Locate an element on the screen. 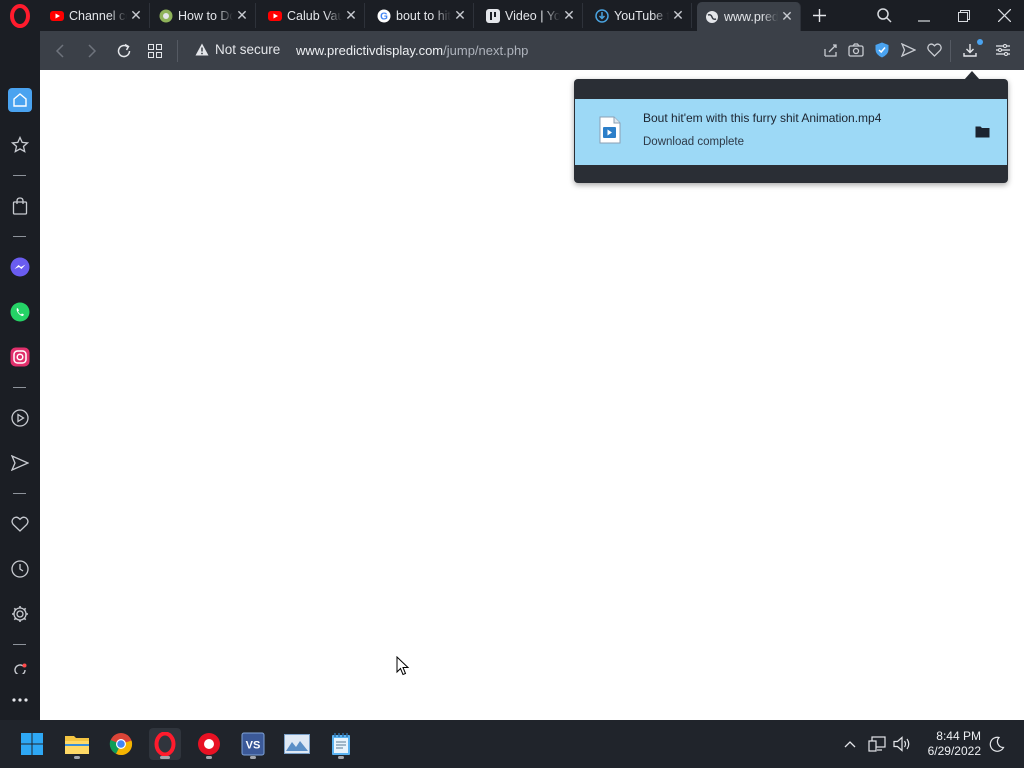 This screenshot has height=768, width=1024. network-icon is located at coordinates (877, 744).